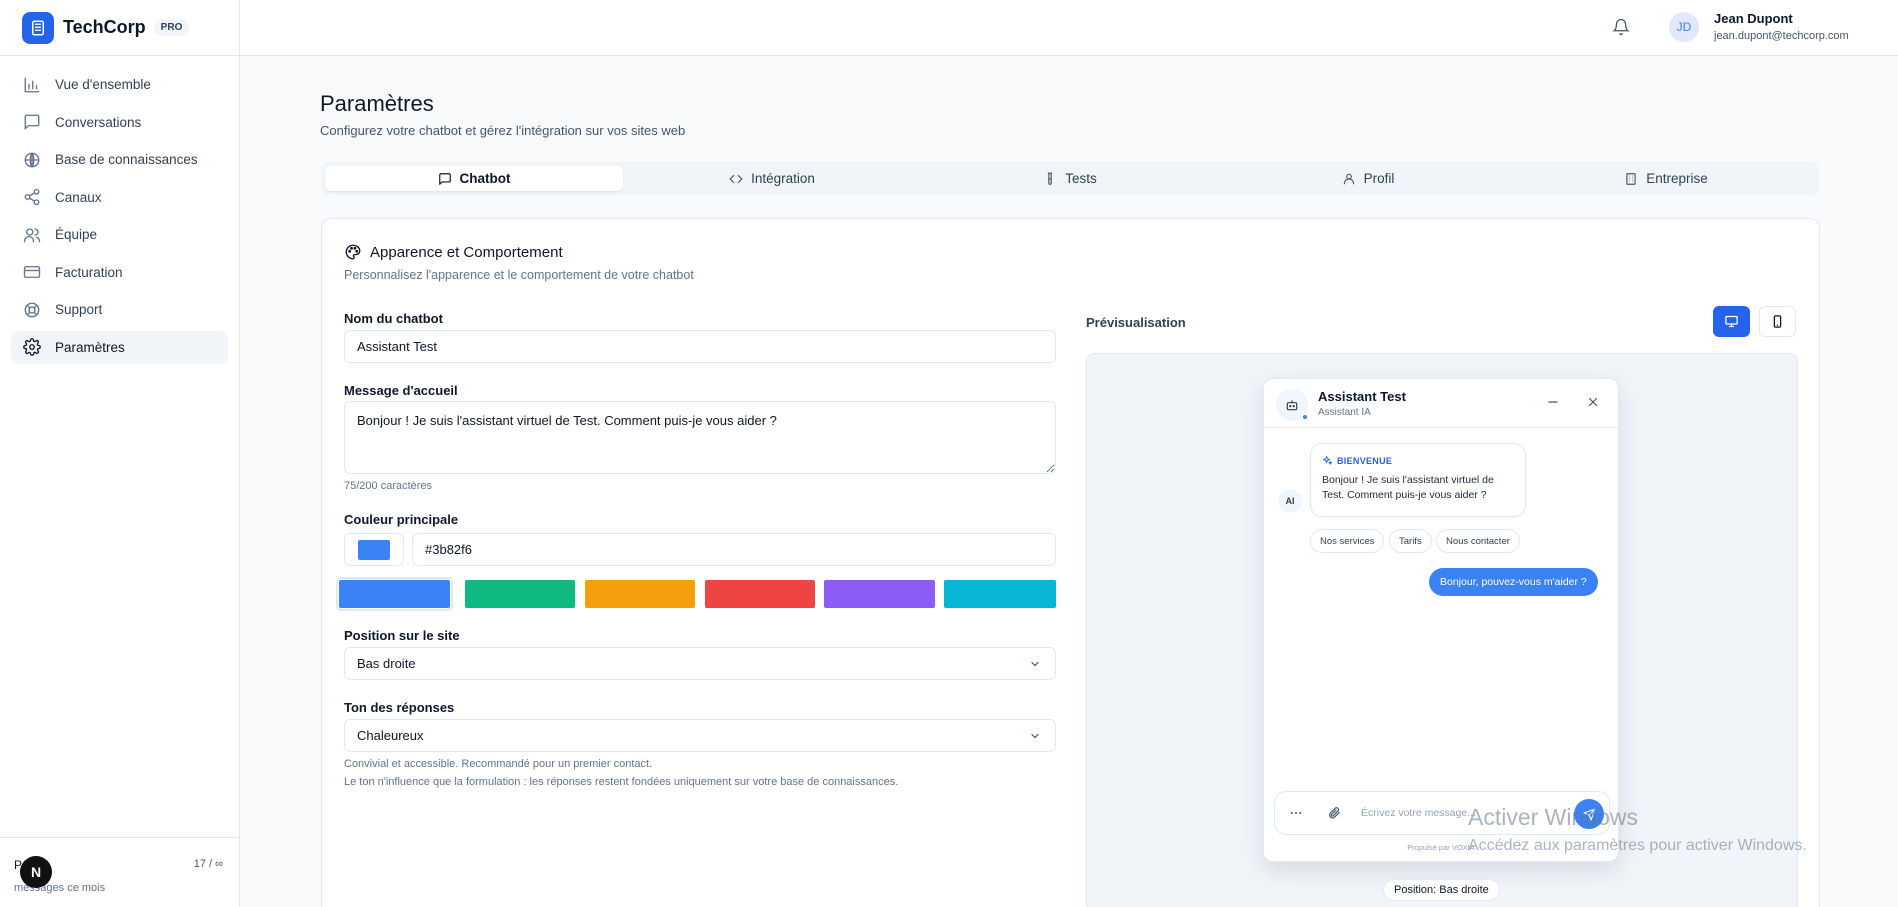 This screenshot has height=907, width=1898. Describe the element at coordinates (399, 707) in the screenshot. I see `tone-label: Ton des réponses` at that location.